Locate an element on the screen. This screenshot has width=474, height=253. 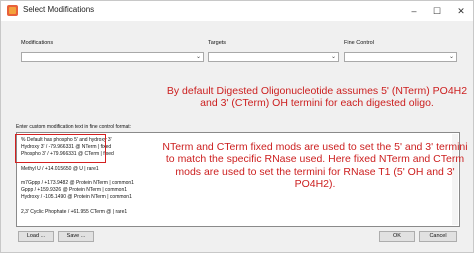
targets-select: ⌄ is located at coordinates (273, 57).